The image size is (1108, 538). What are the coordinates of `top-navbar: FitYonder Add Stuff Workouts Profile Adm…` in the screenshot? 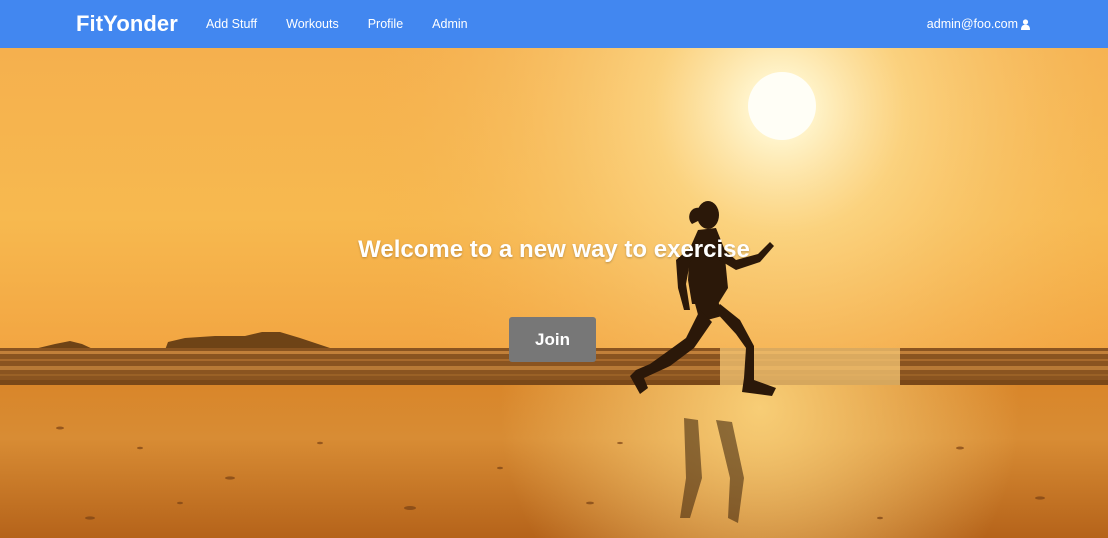 It's located at (554, 24).